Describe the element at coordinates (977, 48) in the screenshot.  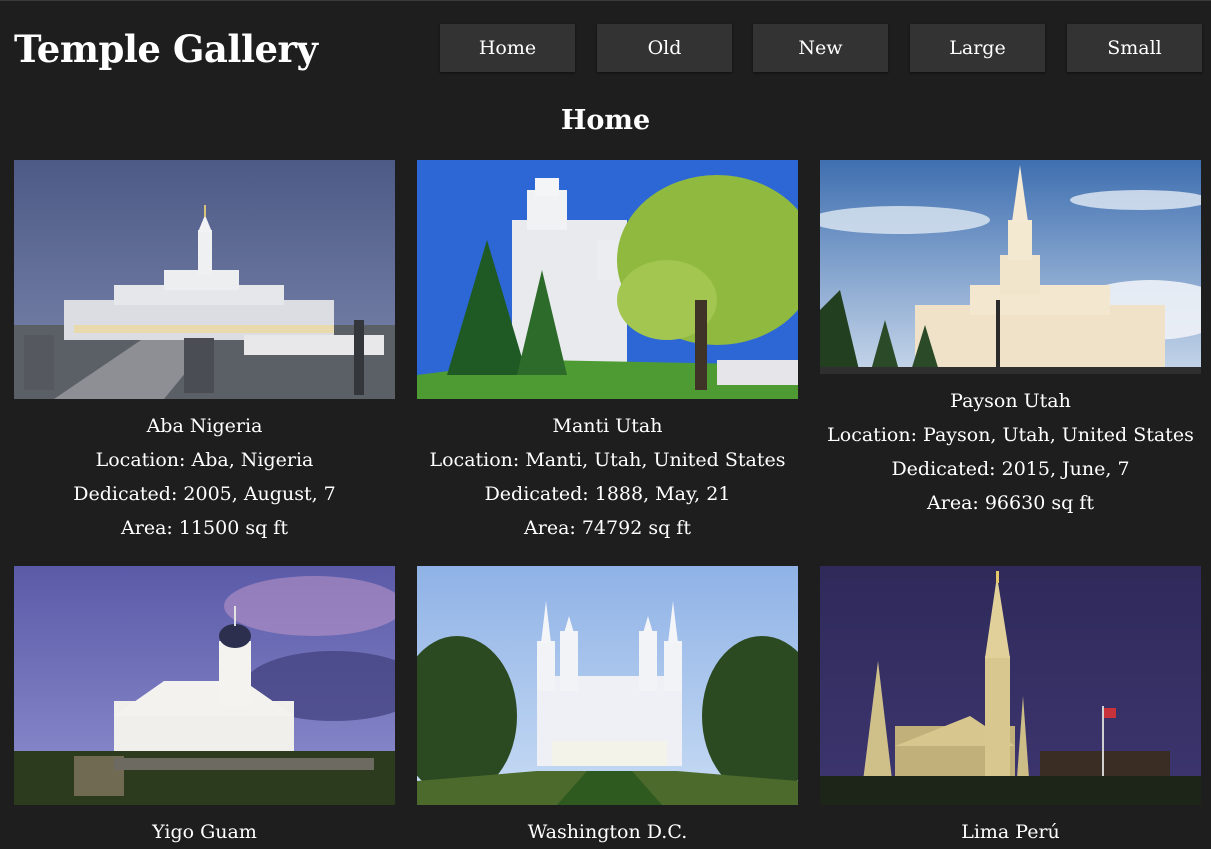
I see `nav-large-button: Large` at that location.